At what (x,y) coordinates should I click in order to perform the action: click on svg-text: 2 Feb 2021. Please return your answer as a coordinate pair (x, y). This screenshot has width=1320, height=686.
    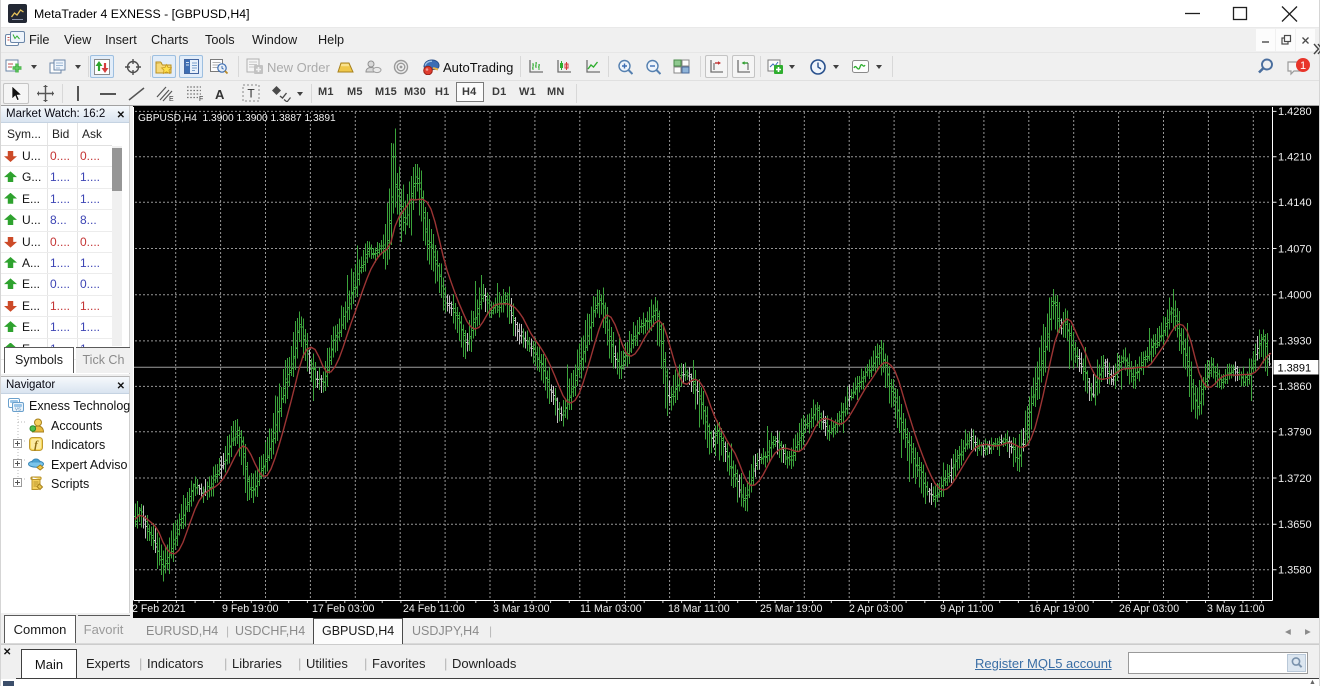
    Looking at the image, I should click on (159, 609).